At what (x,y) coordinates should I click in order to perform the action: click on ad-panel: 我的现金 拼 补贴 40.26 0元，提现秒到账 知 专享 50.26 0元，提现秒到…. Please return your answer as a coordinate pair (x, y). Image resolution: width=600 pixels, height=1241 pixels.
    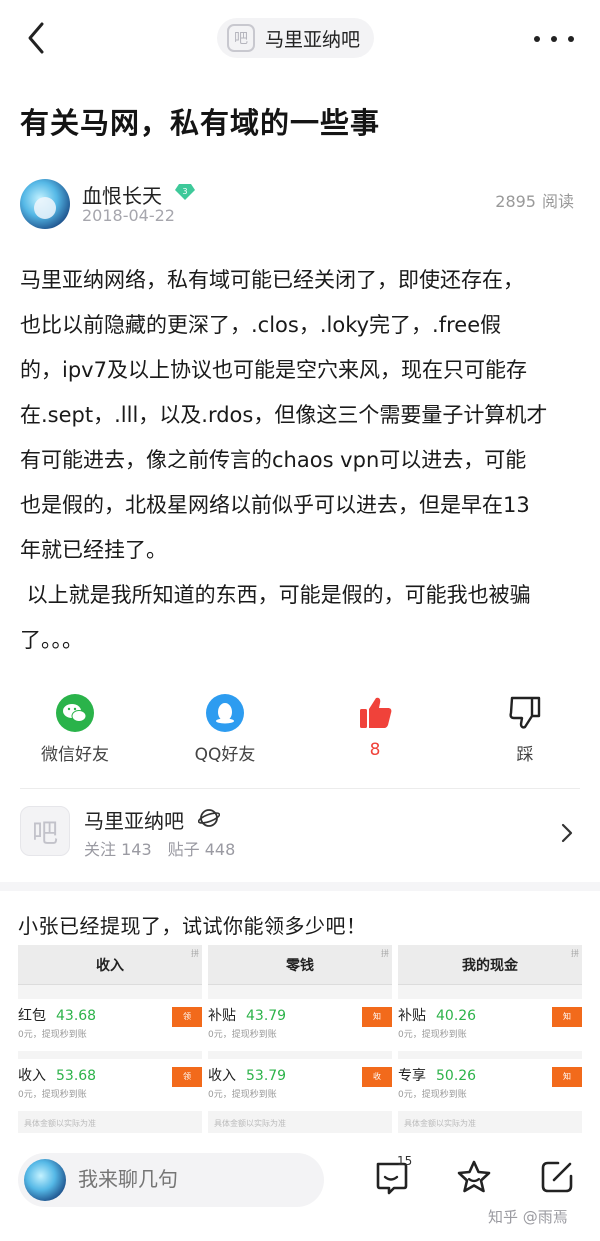
    Looking at the image, I should click on (490, 1039).